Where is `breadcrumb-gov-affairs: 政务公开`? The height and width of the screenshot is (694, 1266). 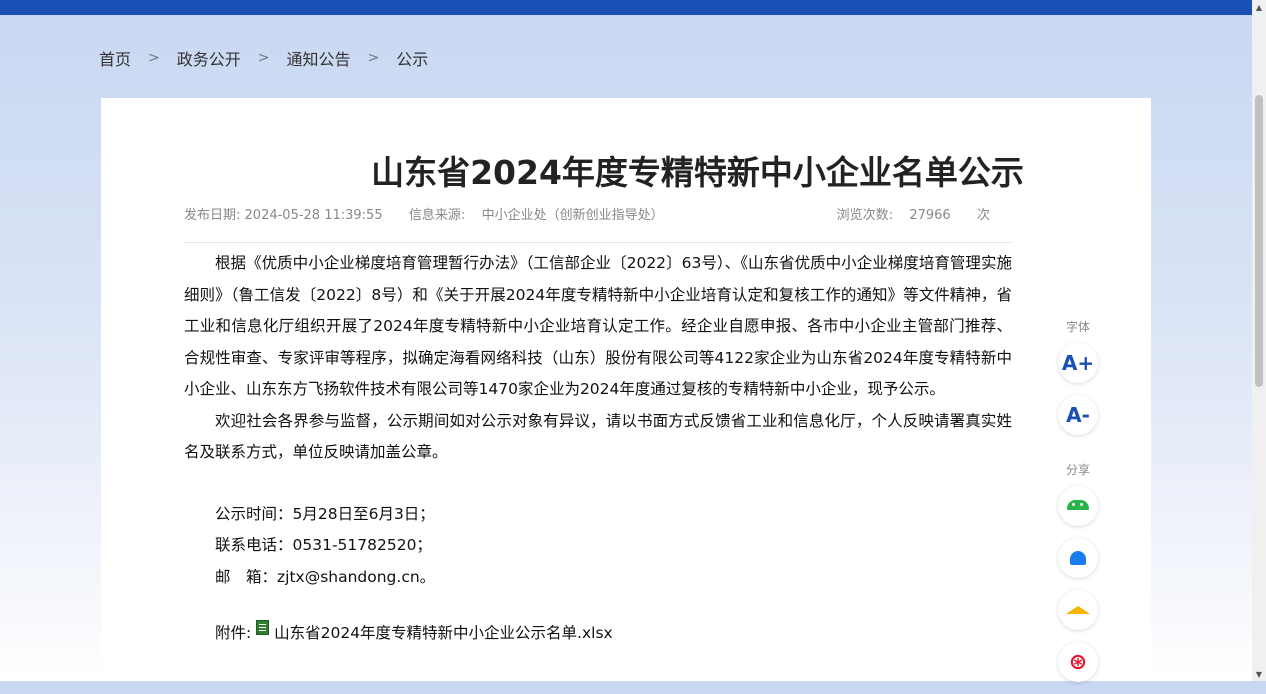 breadcrumb-gov-affairs: 政务公开 is located at coordinates (209, 58).